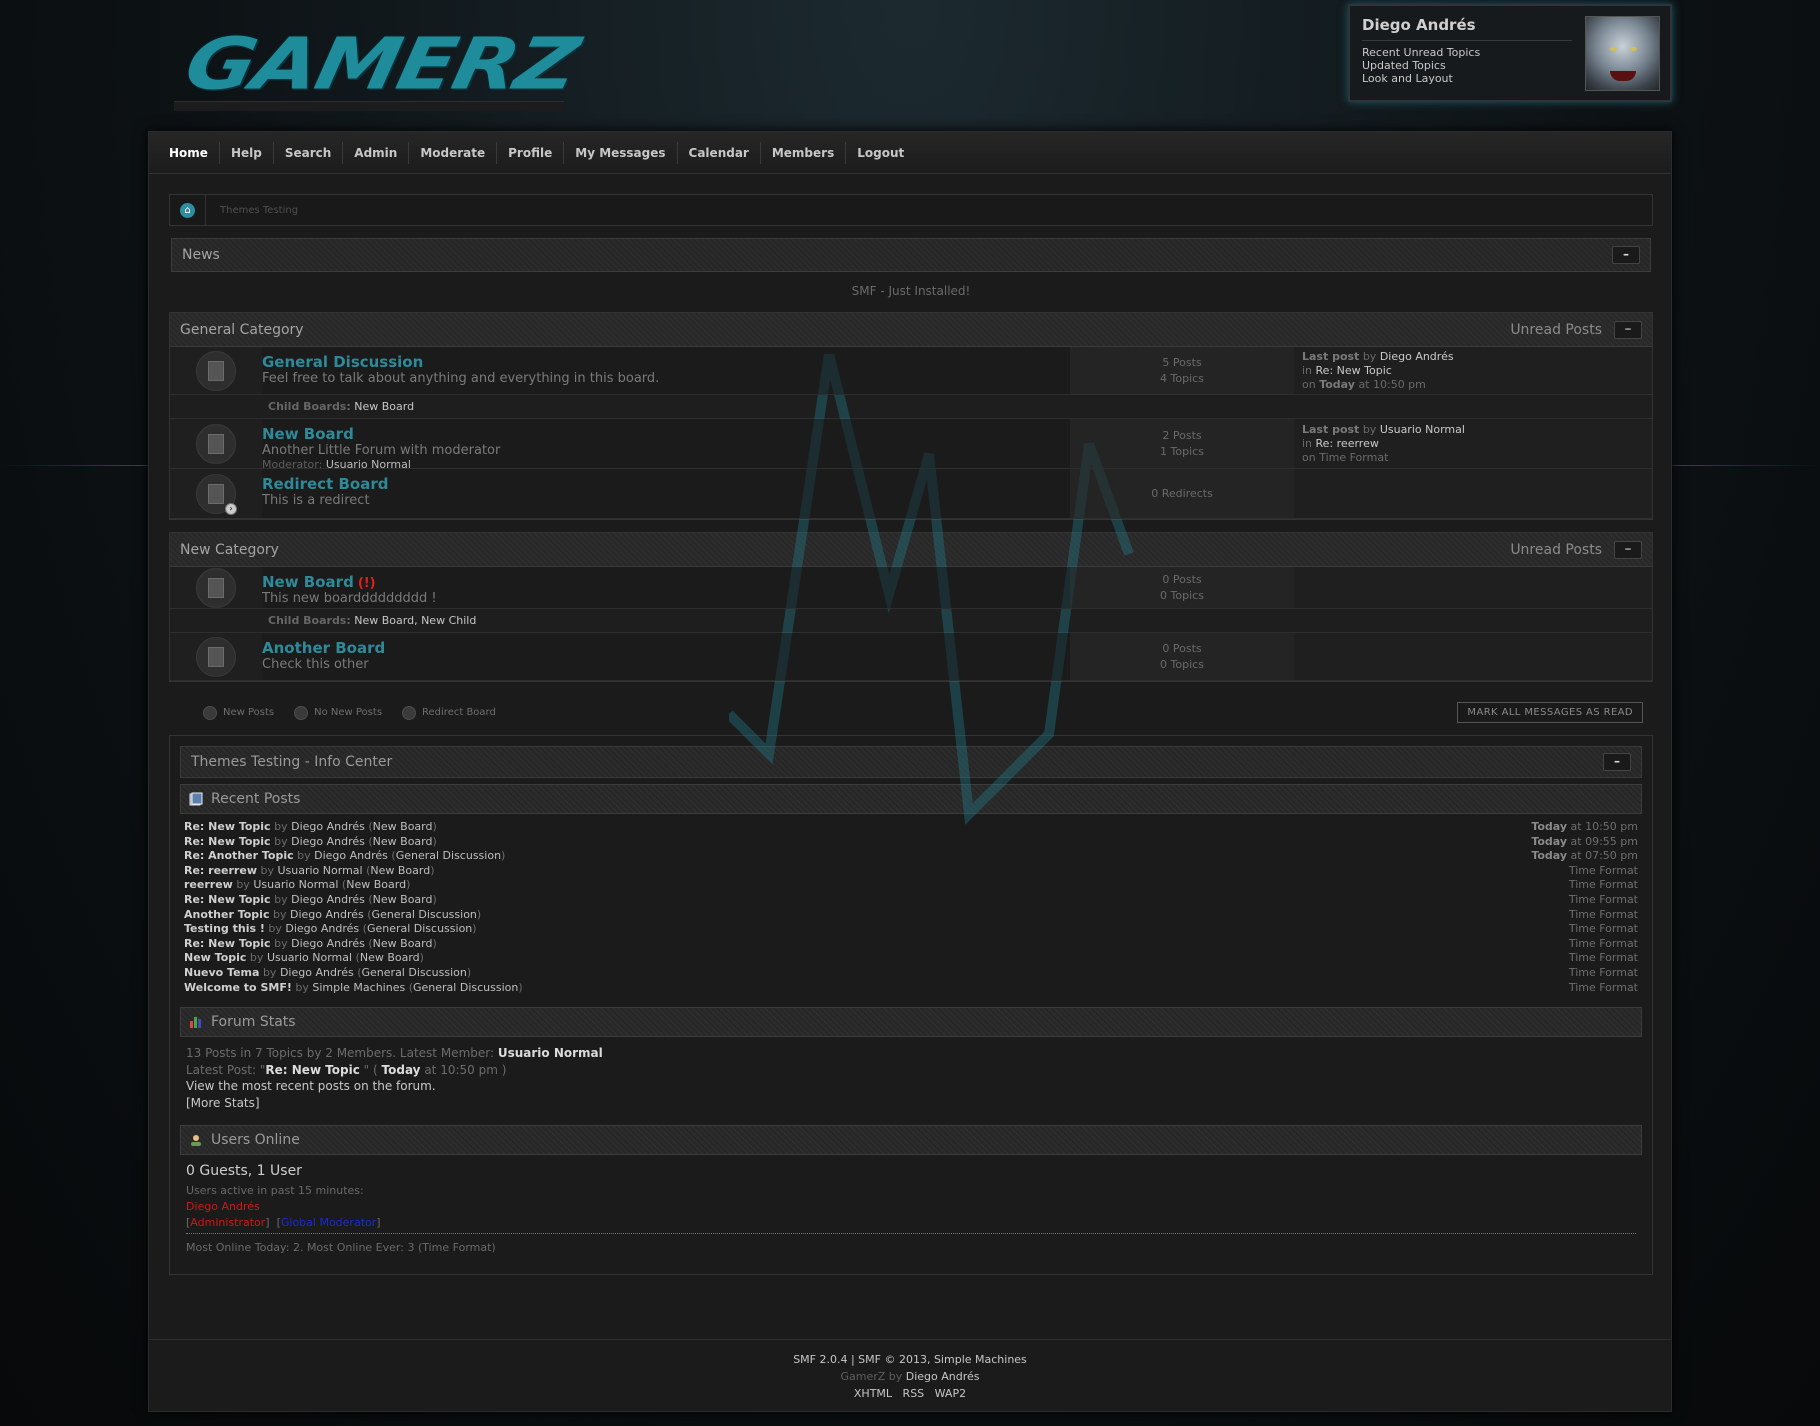 This screenshot has width=1820, height=1426. Describe the element at coordinates (224, 928) in the screenshot. I see `recent-post-topic: Testing this !` at that location.